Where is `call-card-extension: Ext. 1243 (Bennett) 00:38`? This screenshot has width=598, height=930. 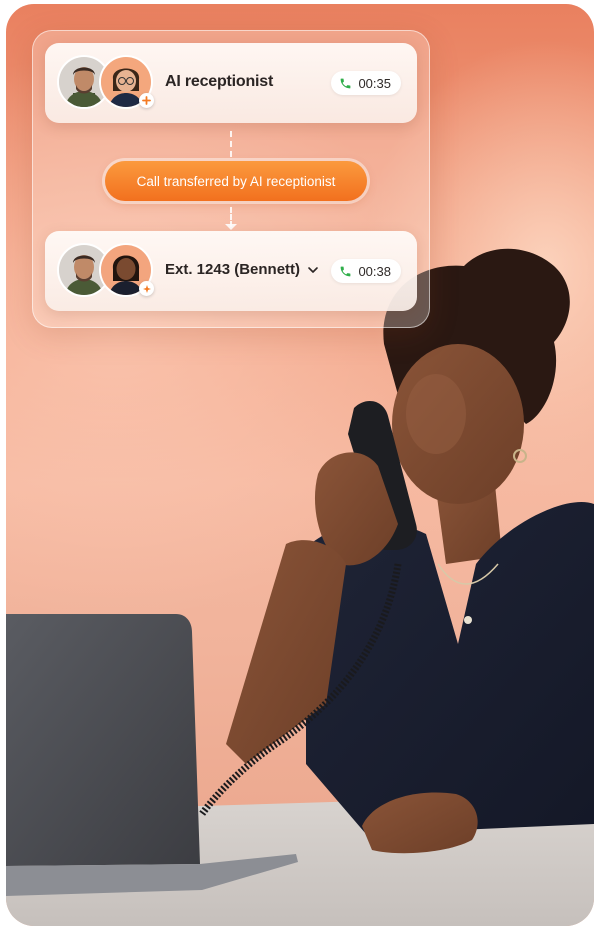
call-card-extension: Ext. 1243 (Bennett) 00:38 is located at coordinates (231, 271).